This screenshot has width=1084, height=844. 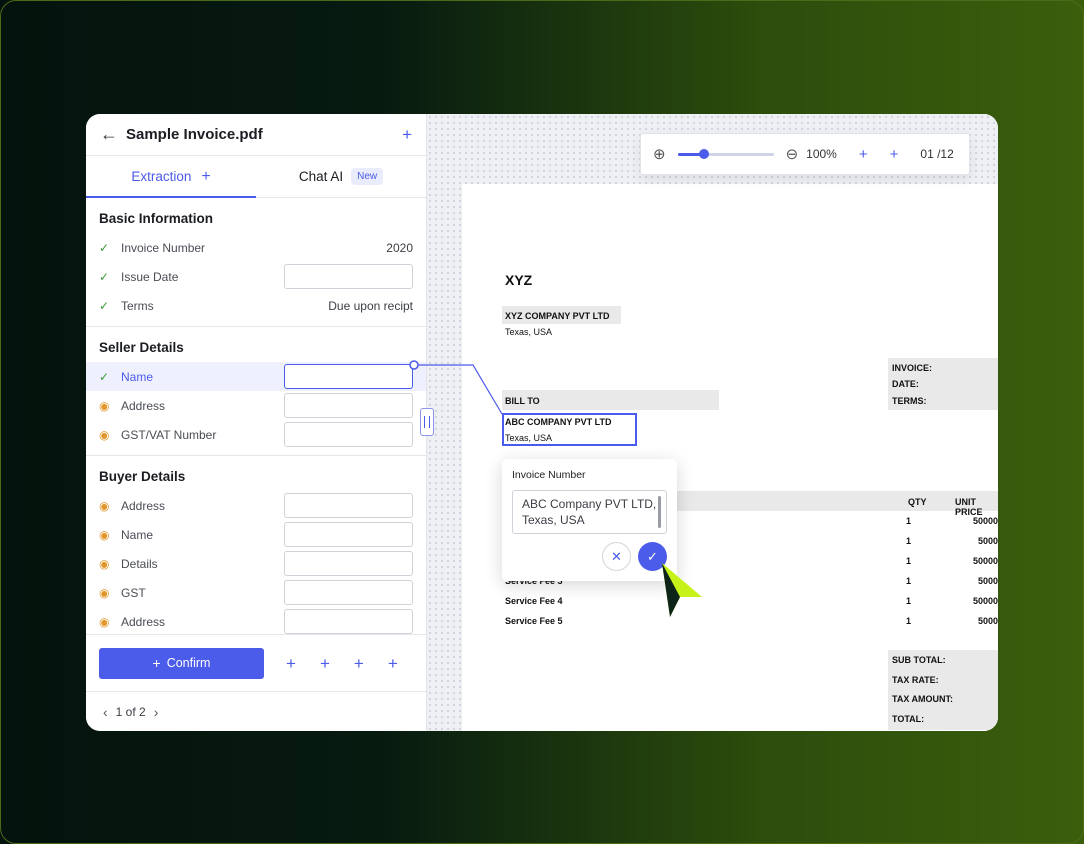 I want to click on subtotal-label: SUB TOTAL:, so click(x=919, y=660).